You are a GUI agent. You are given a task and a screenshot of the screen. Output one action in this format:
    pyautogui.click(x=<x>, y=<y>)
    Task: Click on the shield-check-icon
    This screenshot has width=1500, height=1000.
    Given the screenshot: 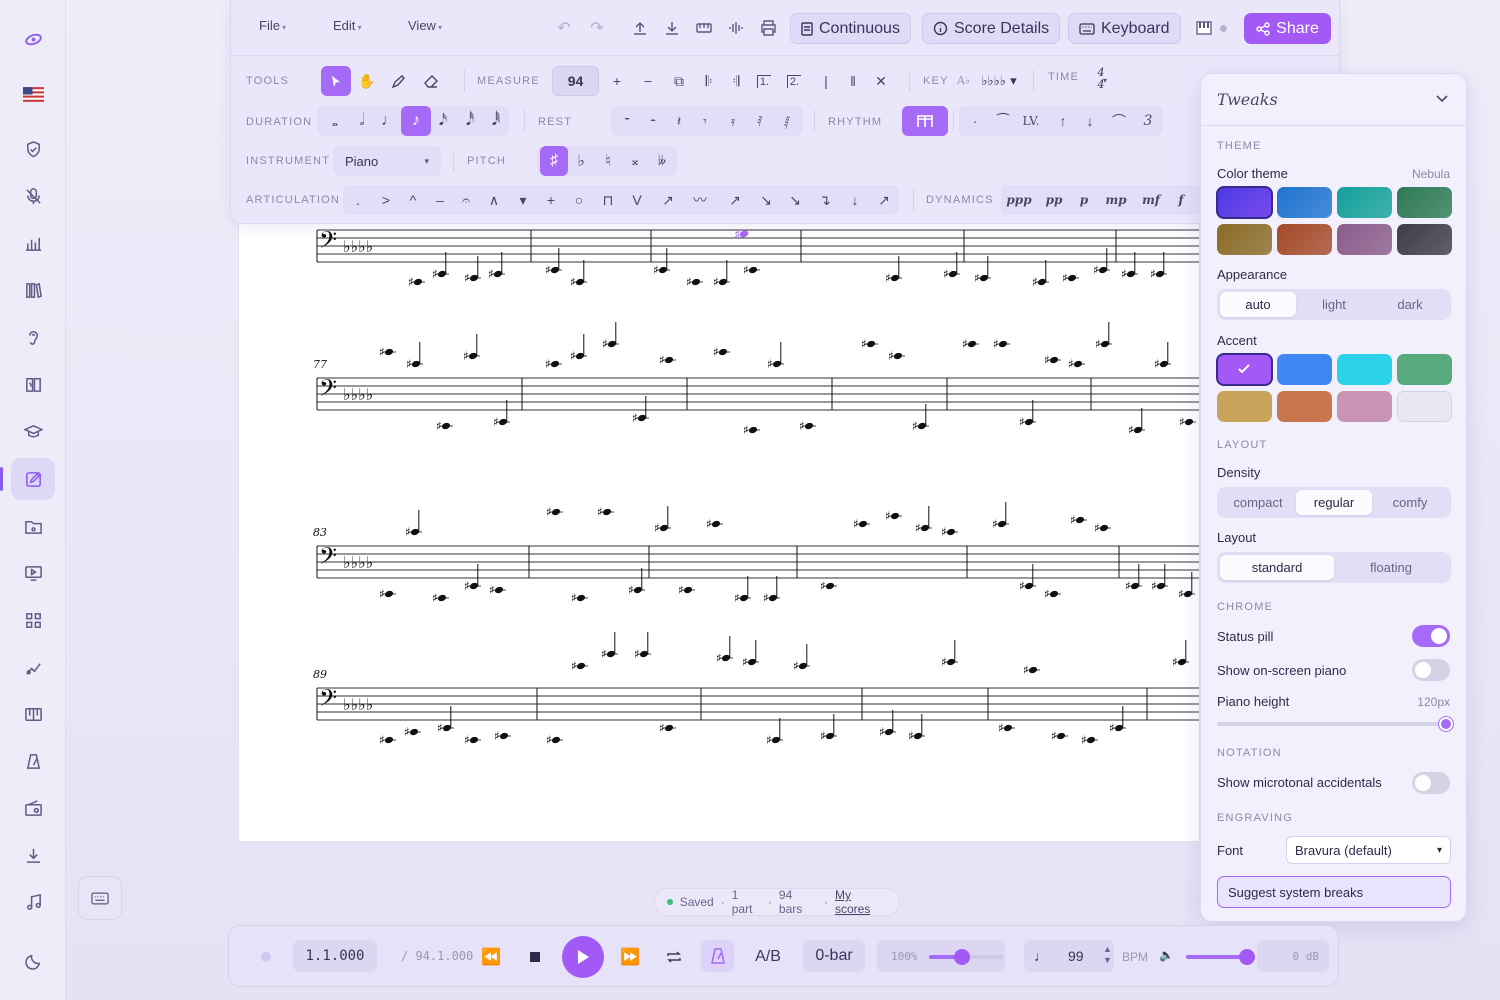 What is the action you would take?
    pyautogui.click(x=33, y=149)
    